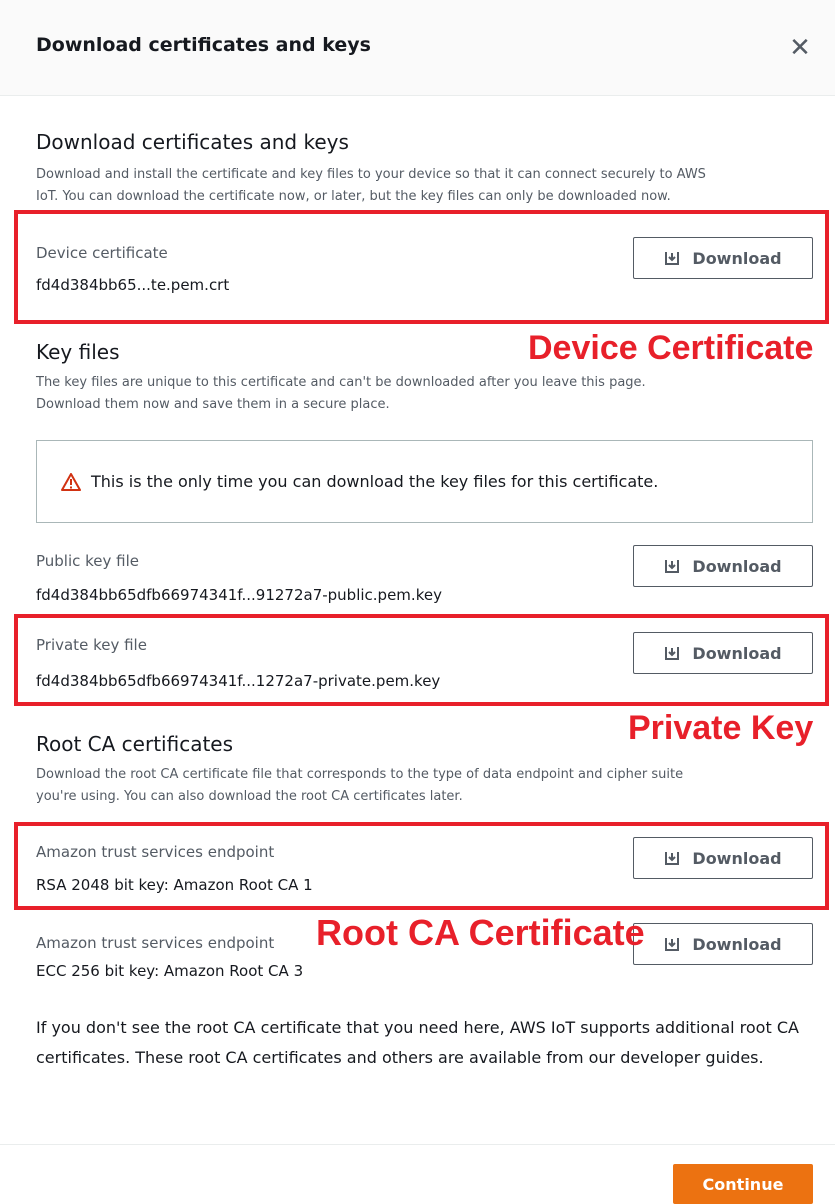 Image resolution: width=835 pixels, height=1204 pixels. Describe the element at coordinates (723, 566) in the screenshot. I see `public-key-download-button: Download` at that location.